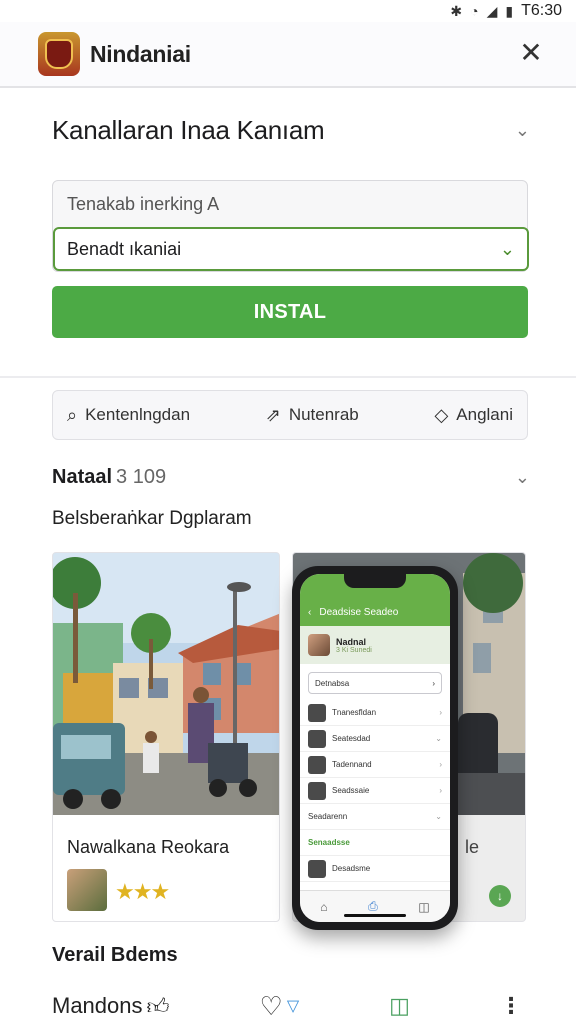 This screenshot has width=576, height=1024. I want to click on chevron-right-icon: ›, so click(433, 683).